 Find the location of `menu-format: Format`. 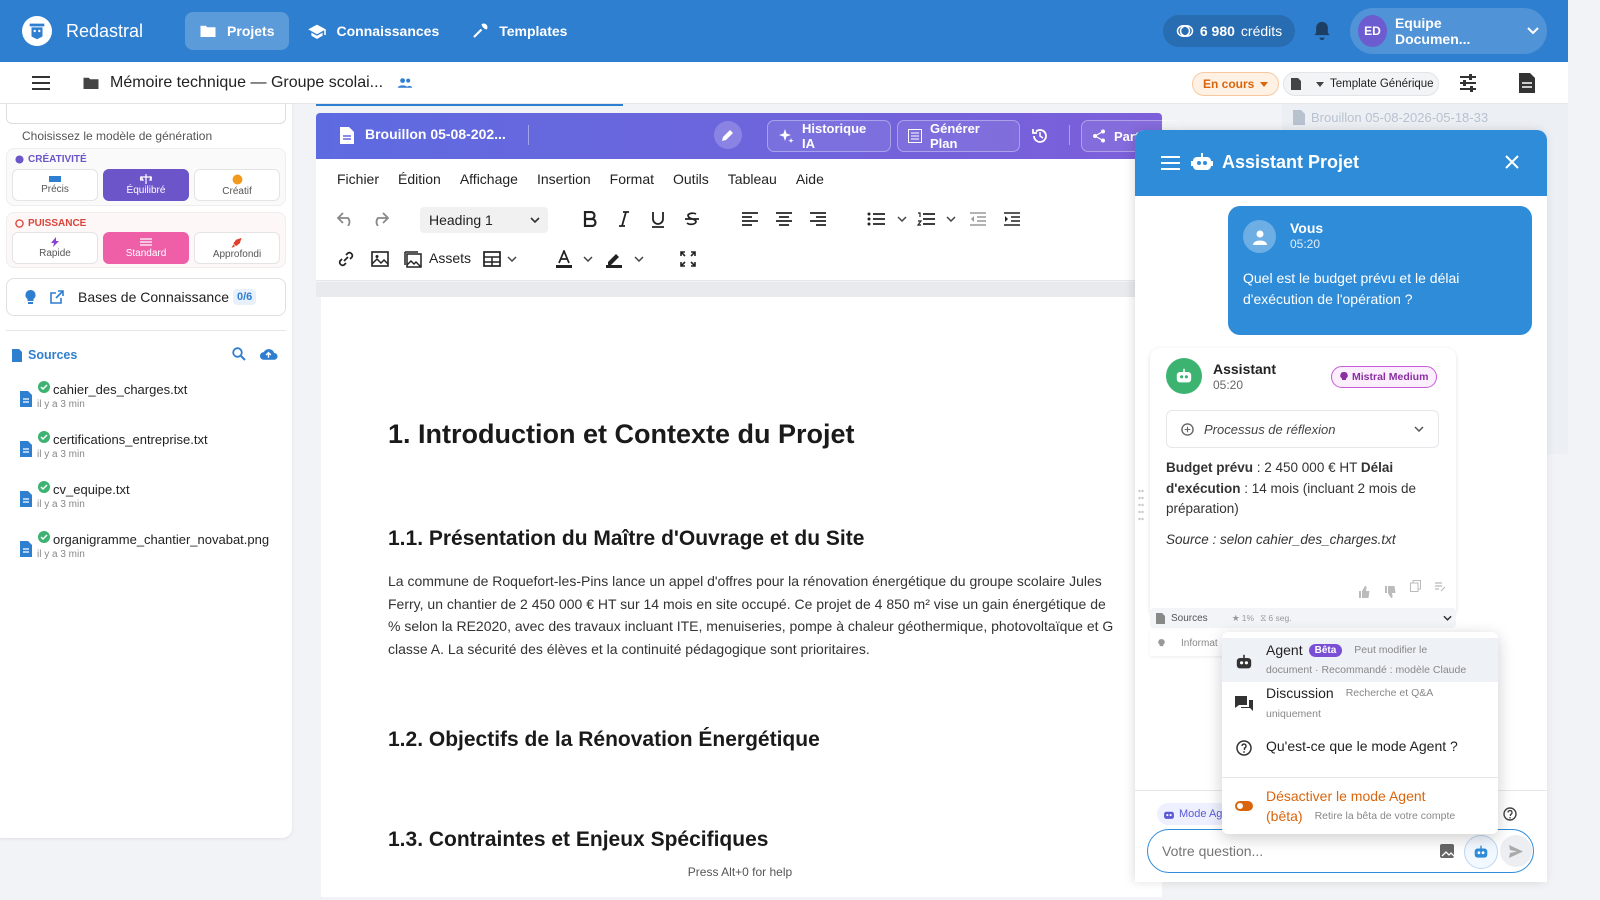

menu-format: Format is located at coordinates (632, 179).